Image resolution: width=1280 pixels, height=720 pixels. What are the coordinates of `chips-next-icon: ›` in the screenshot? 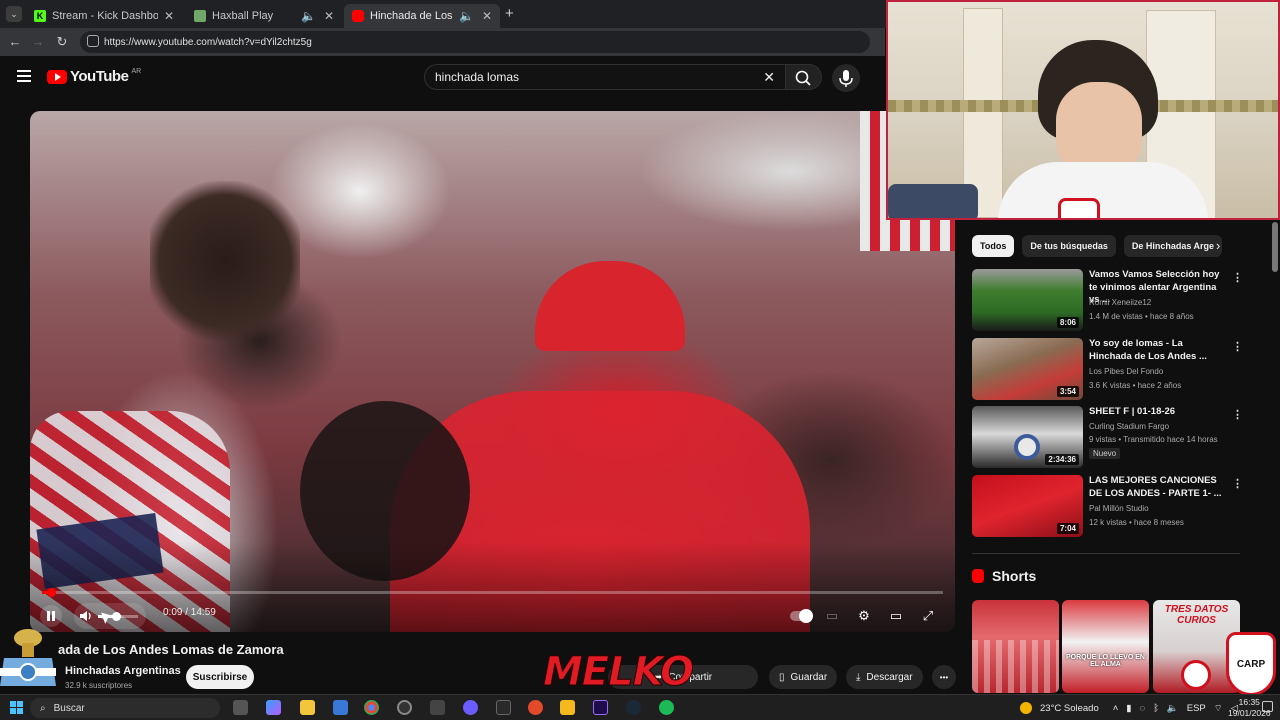 It's located at (1218, 245).